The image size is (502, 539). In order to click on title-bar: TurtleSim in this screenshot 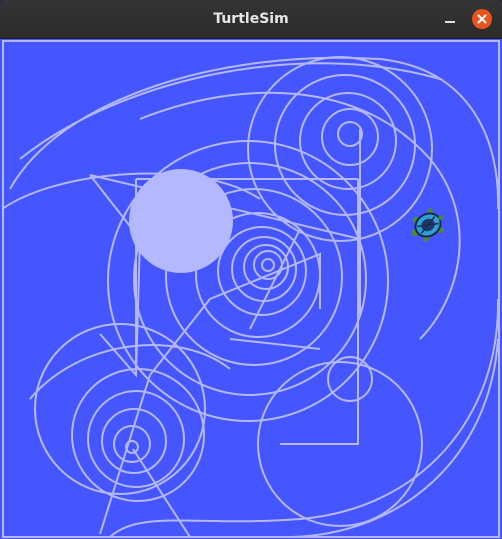, I will do `click(251, 19)`.